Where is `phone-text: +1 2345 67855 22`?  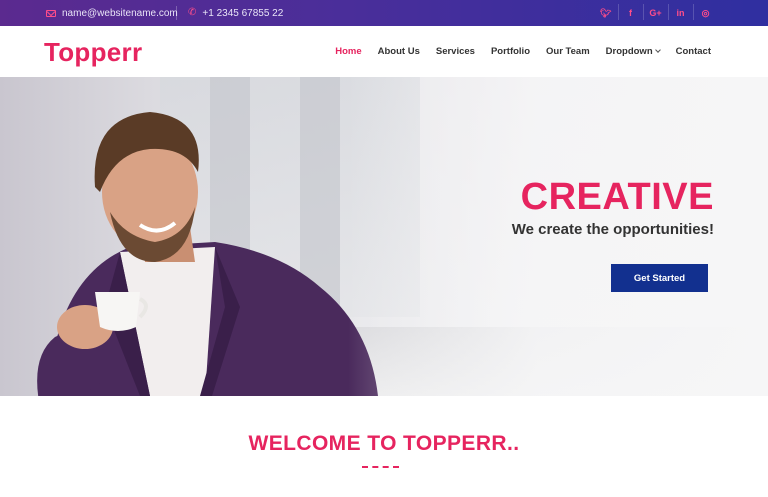 phone-text: +1 2345 67855 22 is located at coordinates (243, 13).